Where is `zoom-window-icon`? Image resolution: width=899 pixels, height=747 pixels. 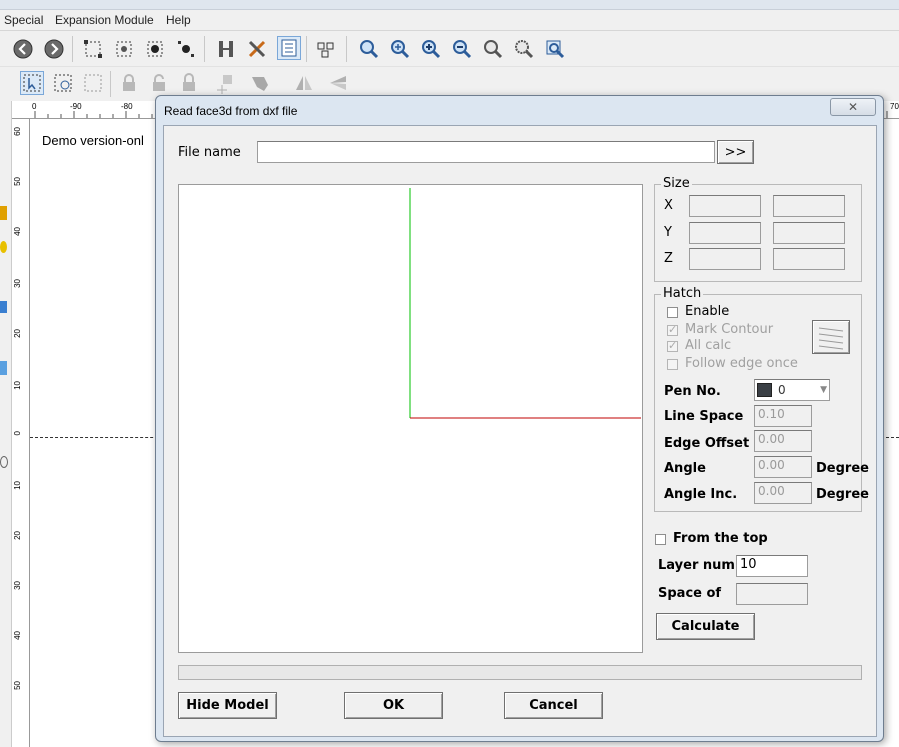 zoom-window-icon is located at coordinates (555, 49).